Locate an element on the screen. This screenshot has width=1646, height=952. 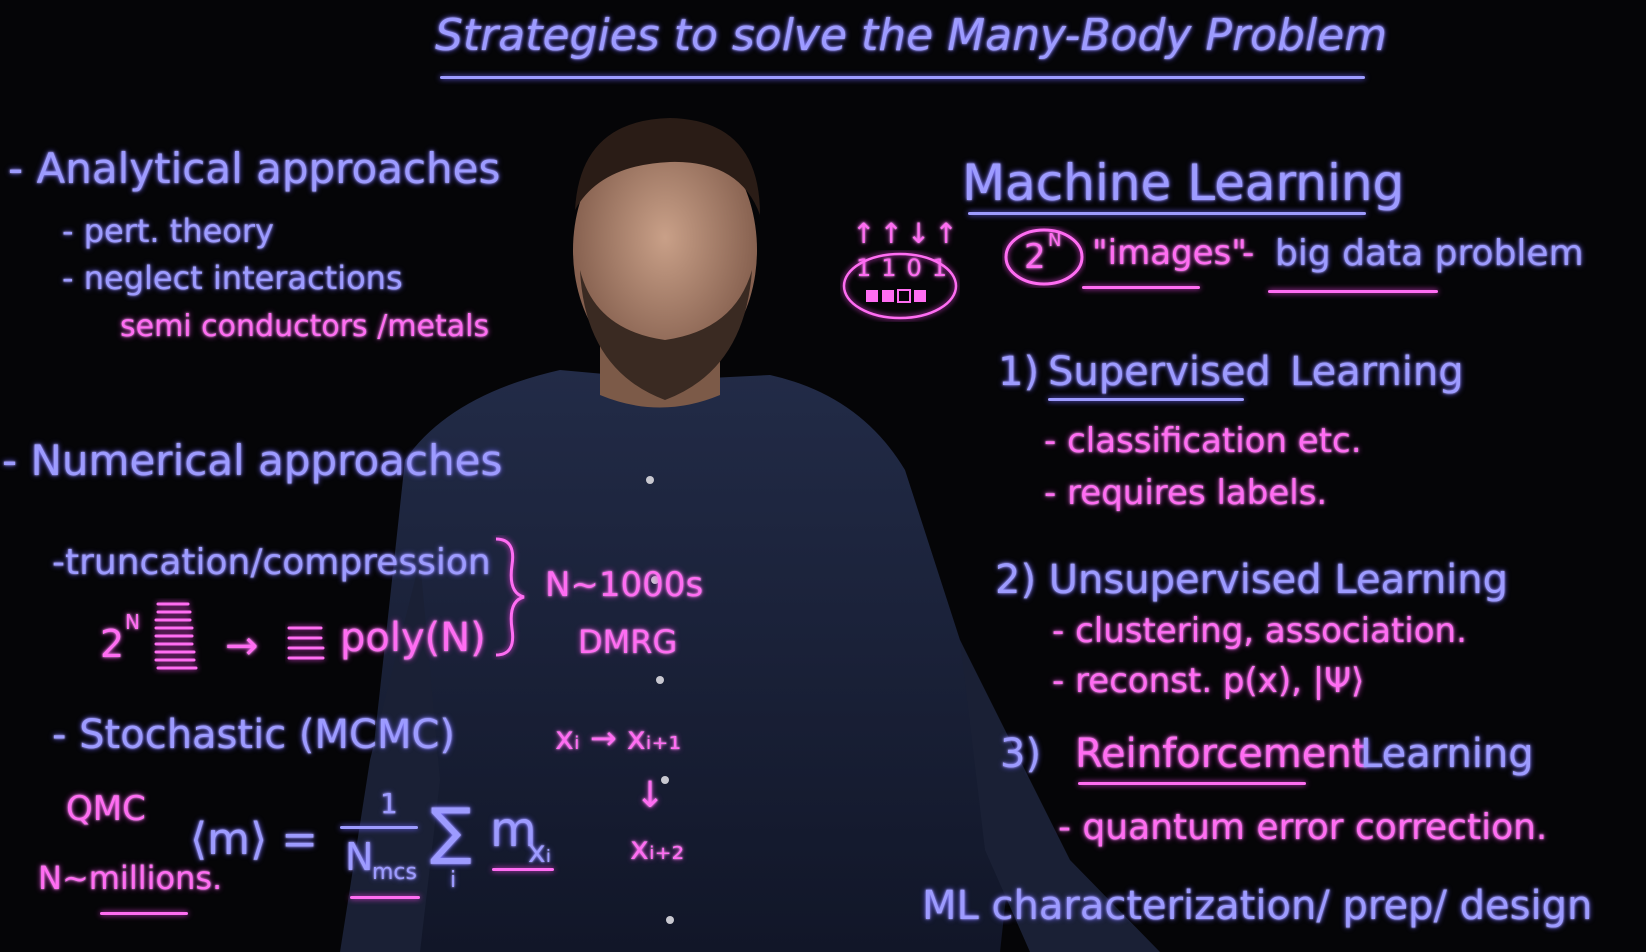
big-data-underline is located at coordinates (1353, 291).